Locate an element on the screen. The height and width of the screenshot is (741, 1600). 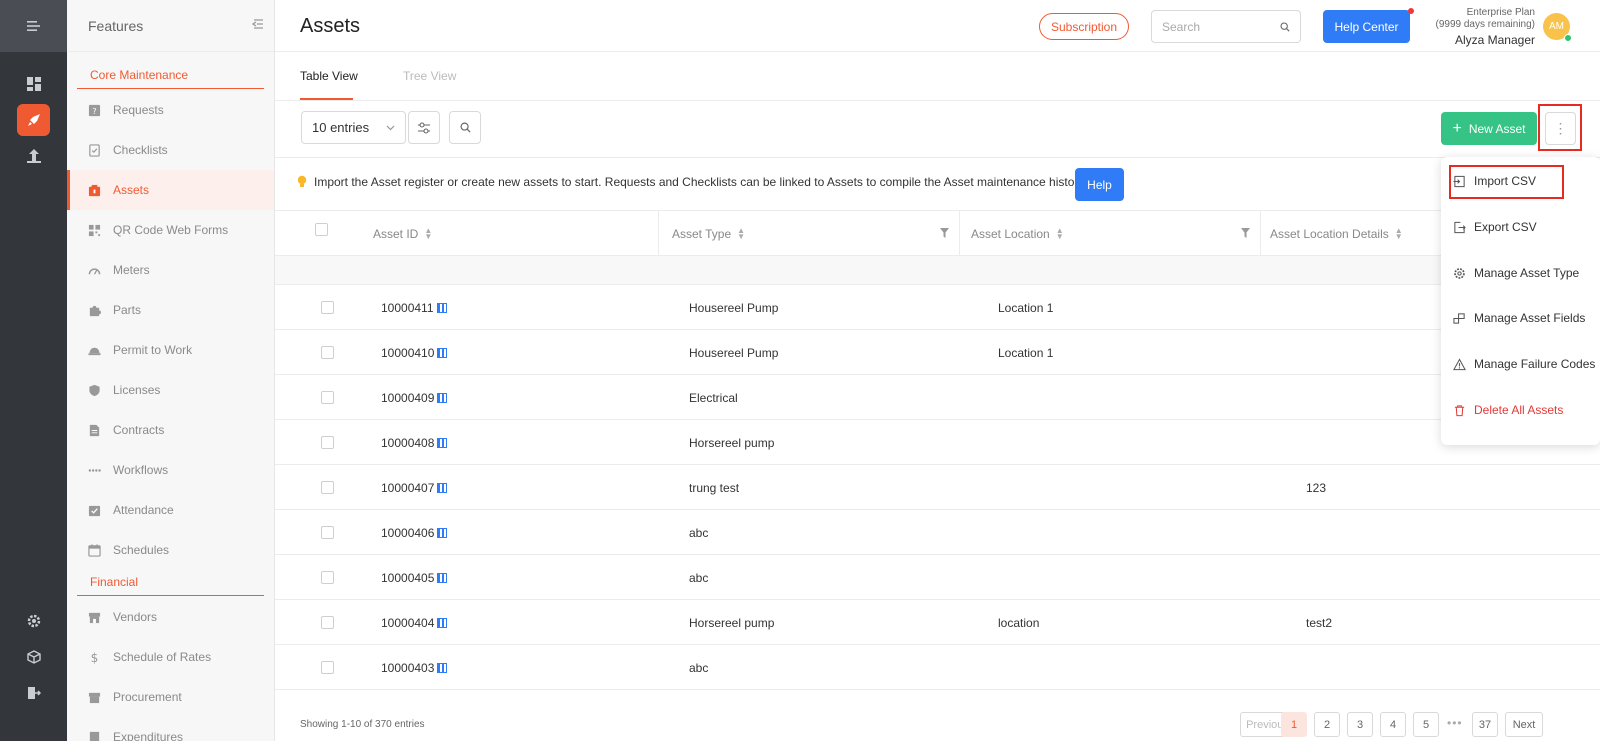
asset-id-cell: 10000404 is located at coordinates (414, 623).